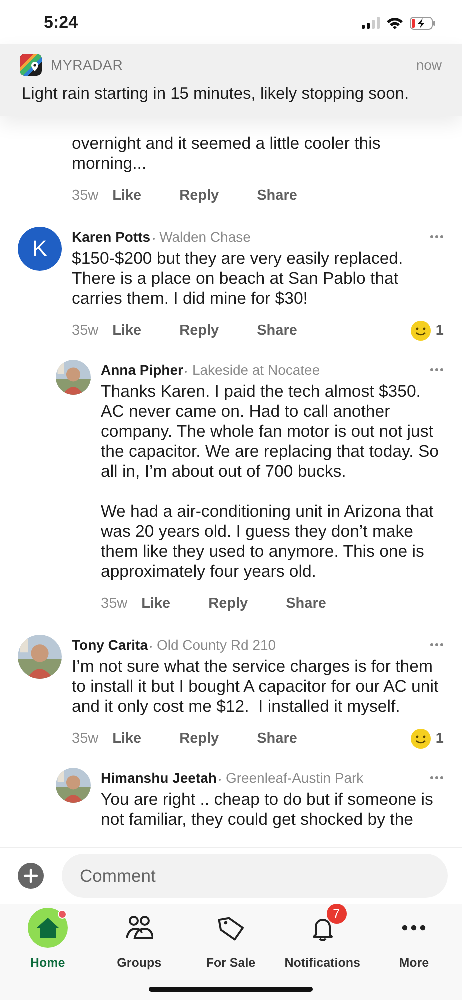 This screenshot has height=1000, width=462. I want to click on add-icon, so click(31, 876).